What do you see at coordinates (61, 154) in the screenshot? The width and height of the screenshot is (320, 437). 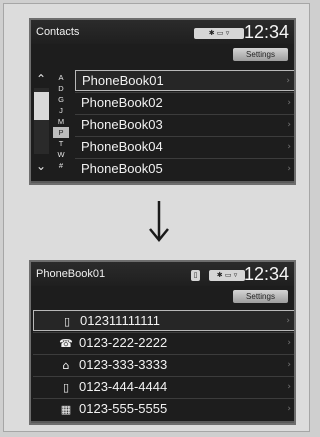 I see `index-letter: W` at bounding box center [61, 154].